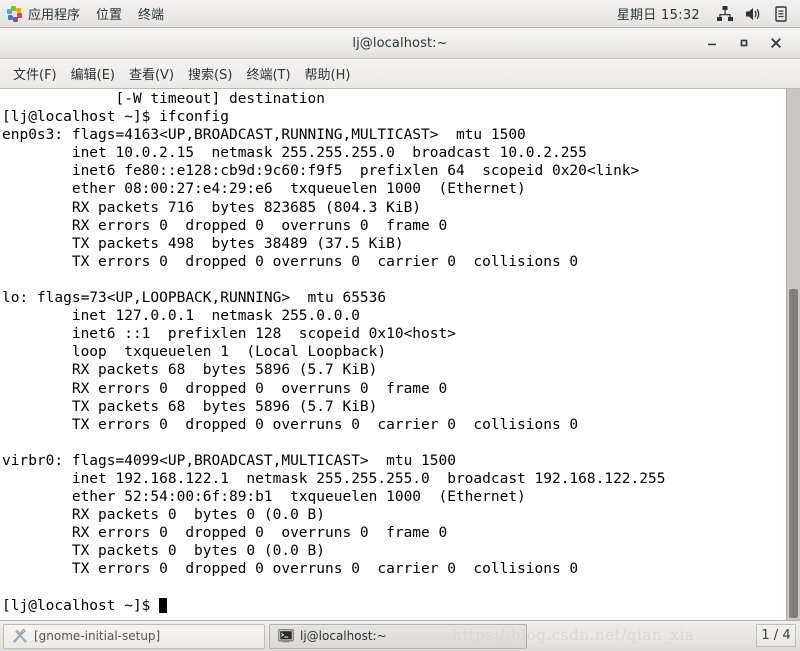 The width and height of the screenshot is (800, 651). I want to click on taskbar-item-label: lj@localhost:~, so click(343, 636).